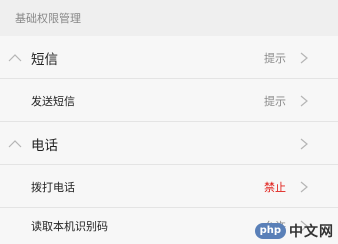  What do you see at coordinates (169, 18) in the screenshot?
I see `section-header: 基础权限管理` at bounding box center [169, 18].